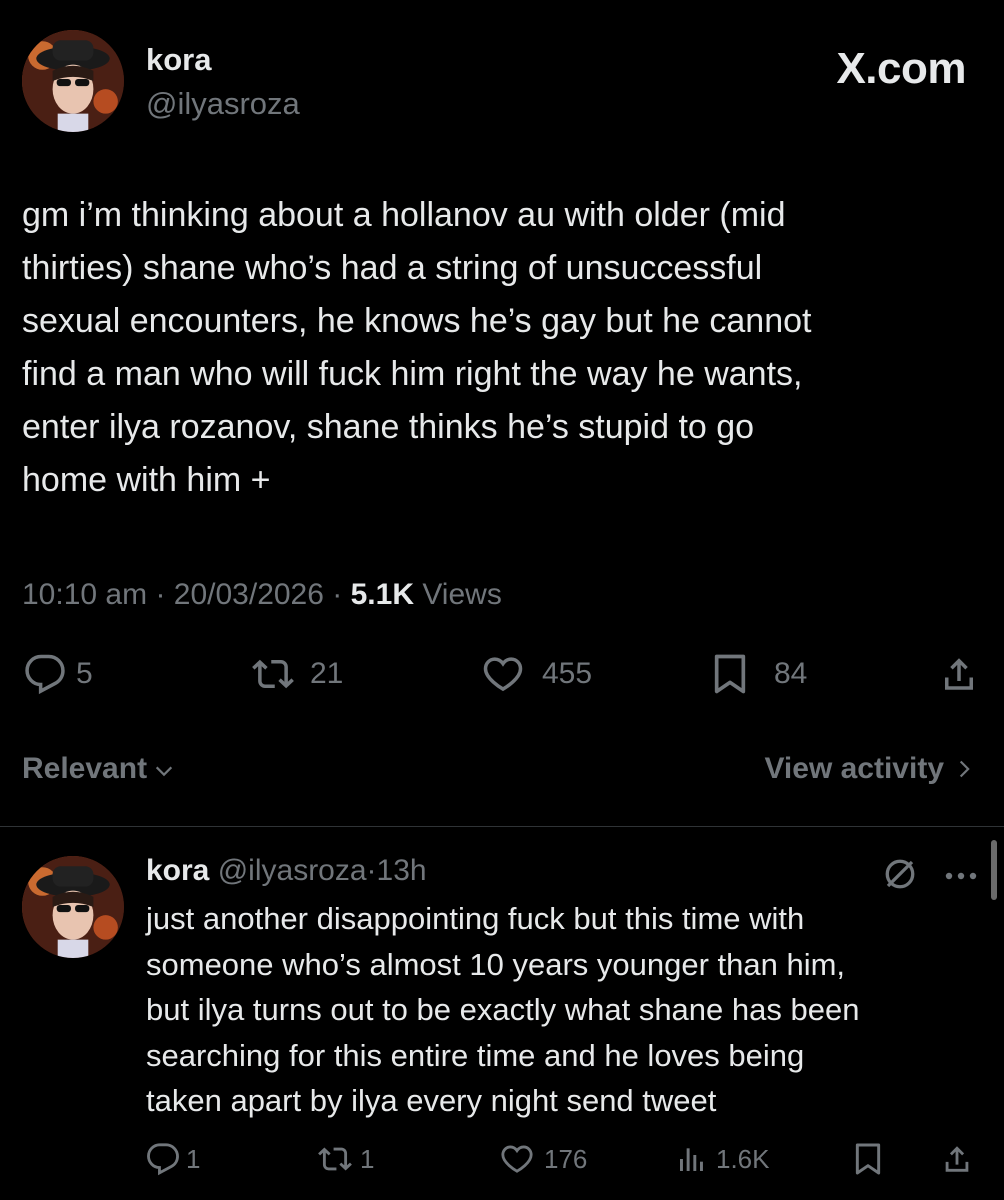  Describe the element at coordinates (502, 826) in the screenshot. I see `divider` at that location.